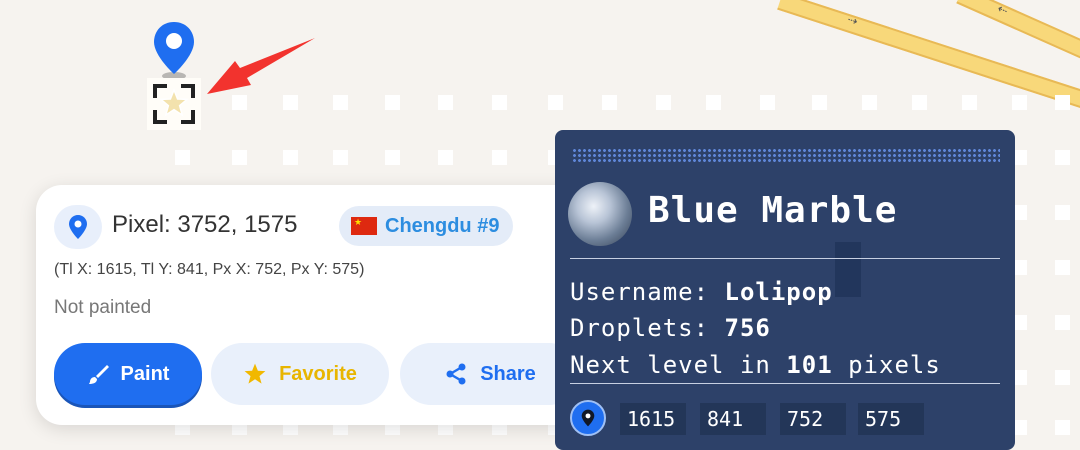  Describe the element at coordinates (778, 292) in the screenshot. I see `username-value: Lolipop` at that location.